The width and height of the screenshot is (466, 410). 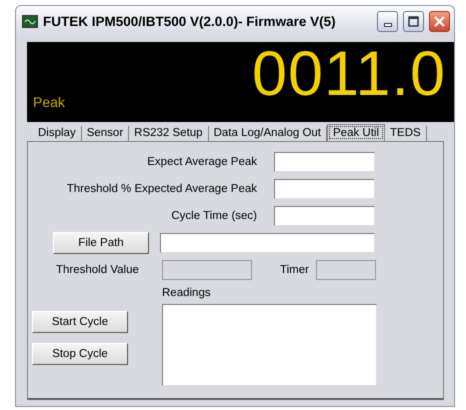 I want to click on field-label: Threshold % Expected Average Peak, so click(x=161, y=189).